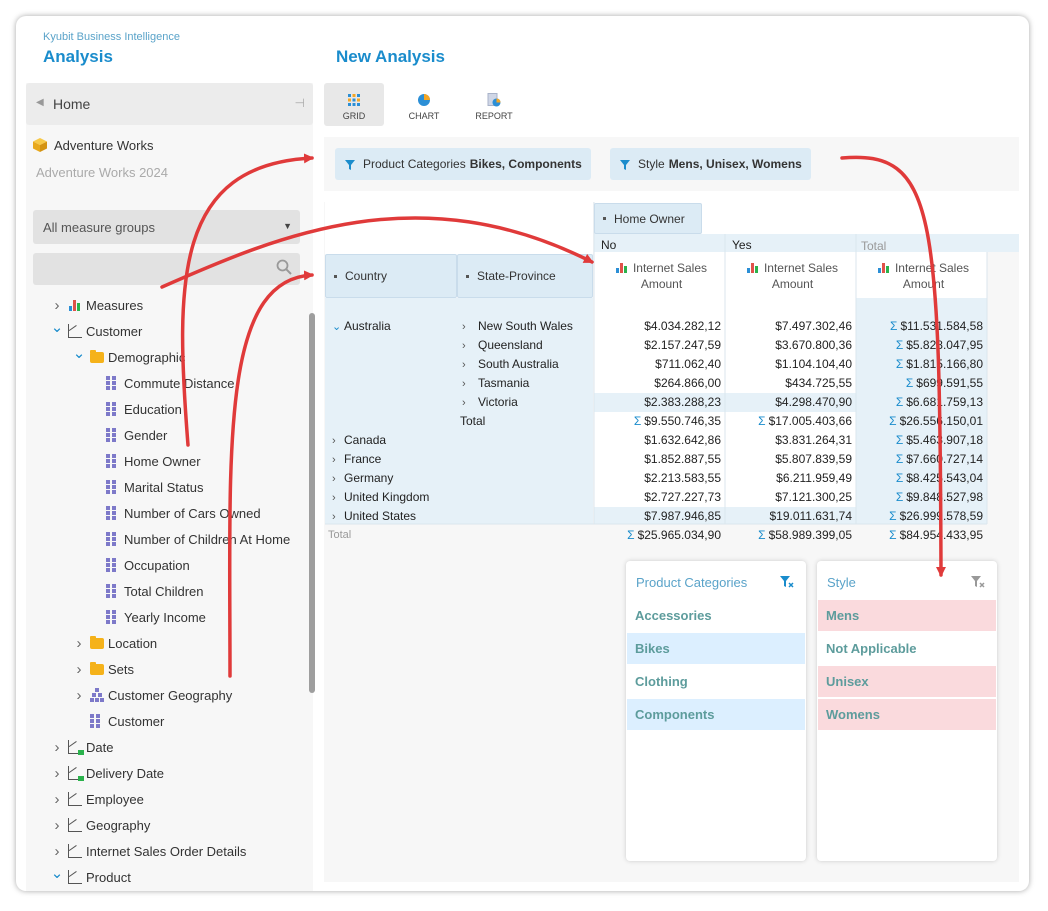  Describe the element at coordinates (374, 516) in the screenshot. I see `row-member-country: › United States` at that location.